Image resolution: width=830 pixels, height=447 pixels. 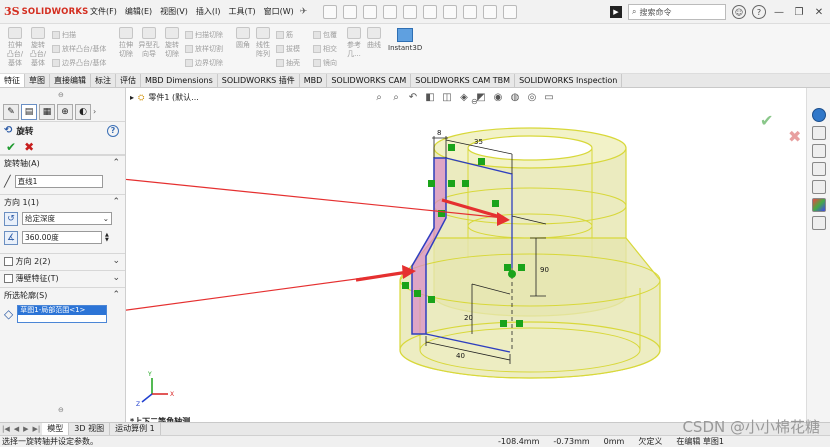 I want to click on tab-mbd: MBD, so click(x=314, y=80).